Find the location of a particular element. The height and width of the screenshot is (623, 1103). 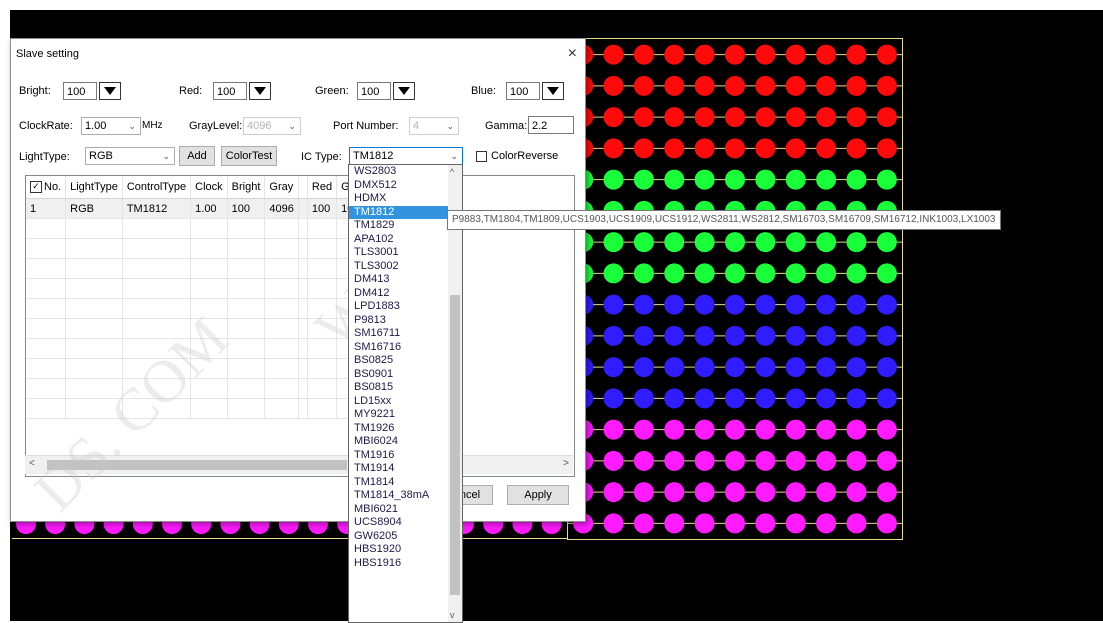

select-all-checkbox: ✓ is located at coordinates (36, 187).